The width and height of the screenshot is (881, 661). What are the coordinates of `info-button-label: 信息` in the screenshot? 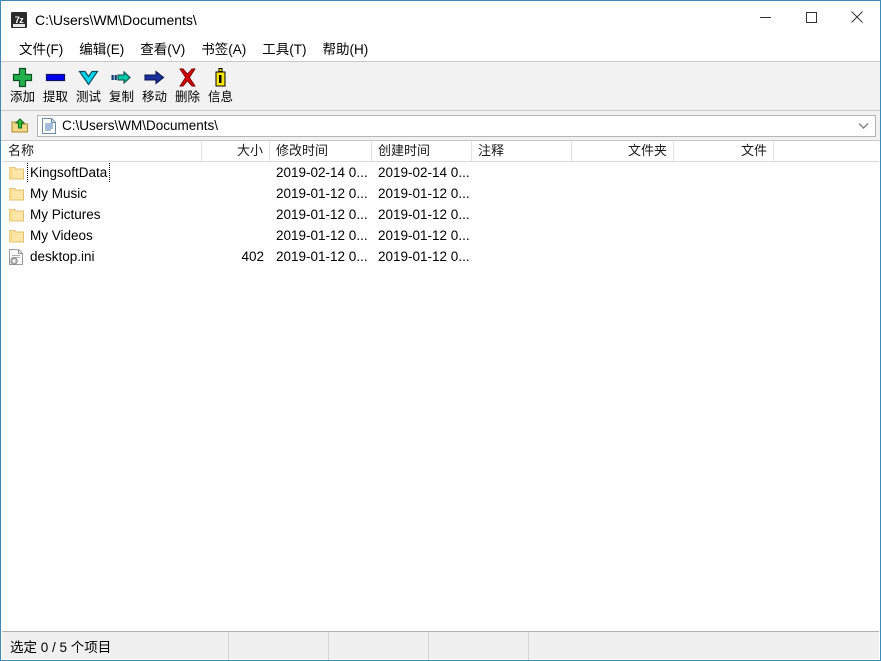 It's located at (220, 97).